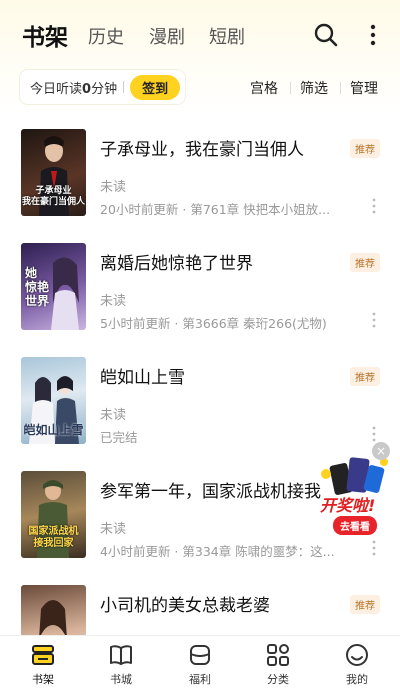  What do you see at coordinates (53, 286) in the screenshot?
I see `book-cover: 她惊艳 世界` at bounding box center [53, 286].